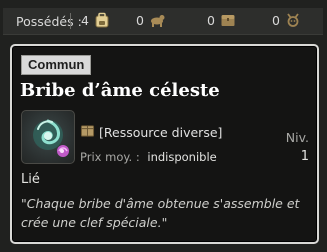  I want to click on rarity-badge: Commun, so click(56, 65).